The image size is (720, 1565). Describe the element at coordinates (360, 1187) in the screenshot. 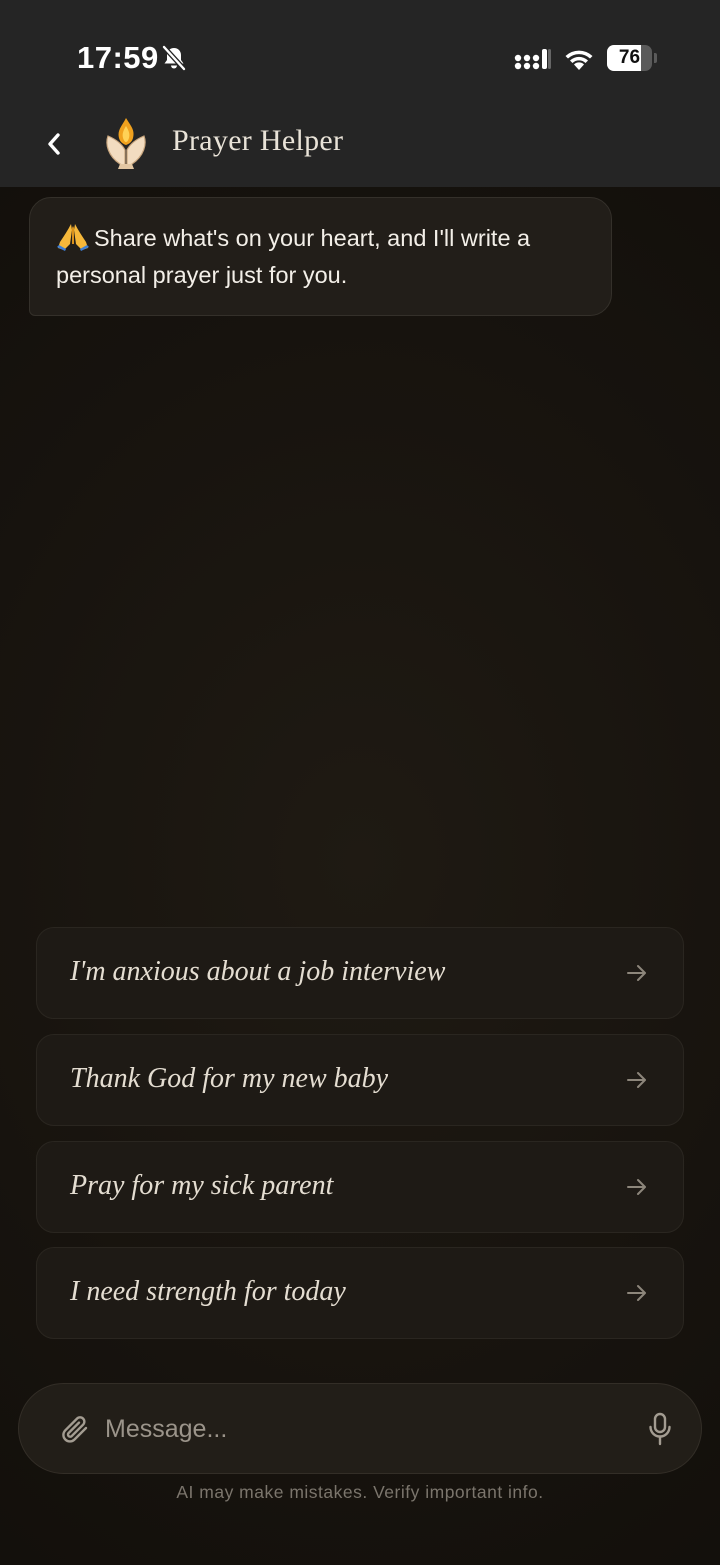

I see `suggestion-chip: Pray for my sick parent` at that location.